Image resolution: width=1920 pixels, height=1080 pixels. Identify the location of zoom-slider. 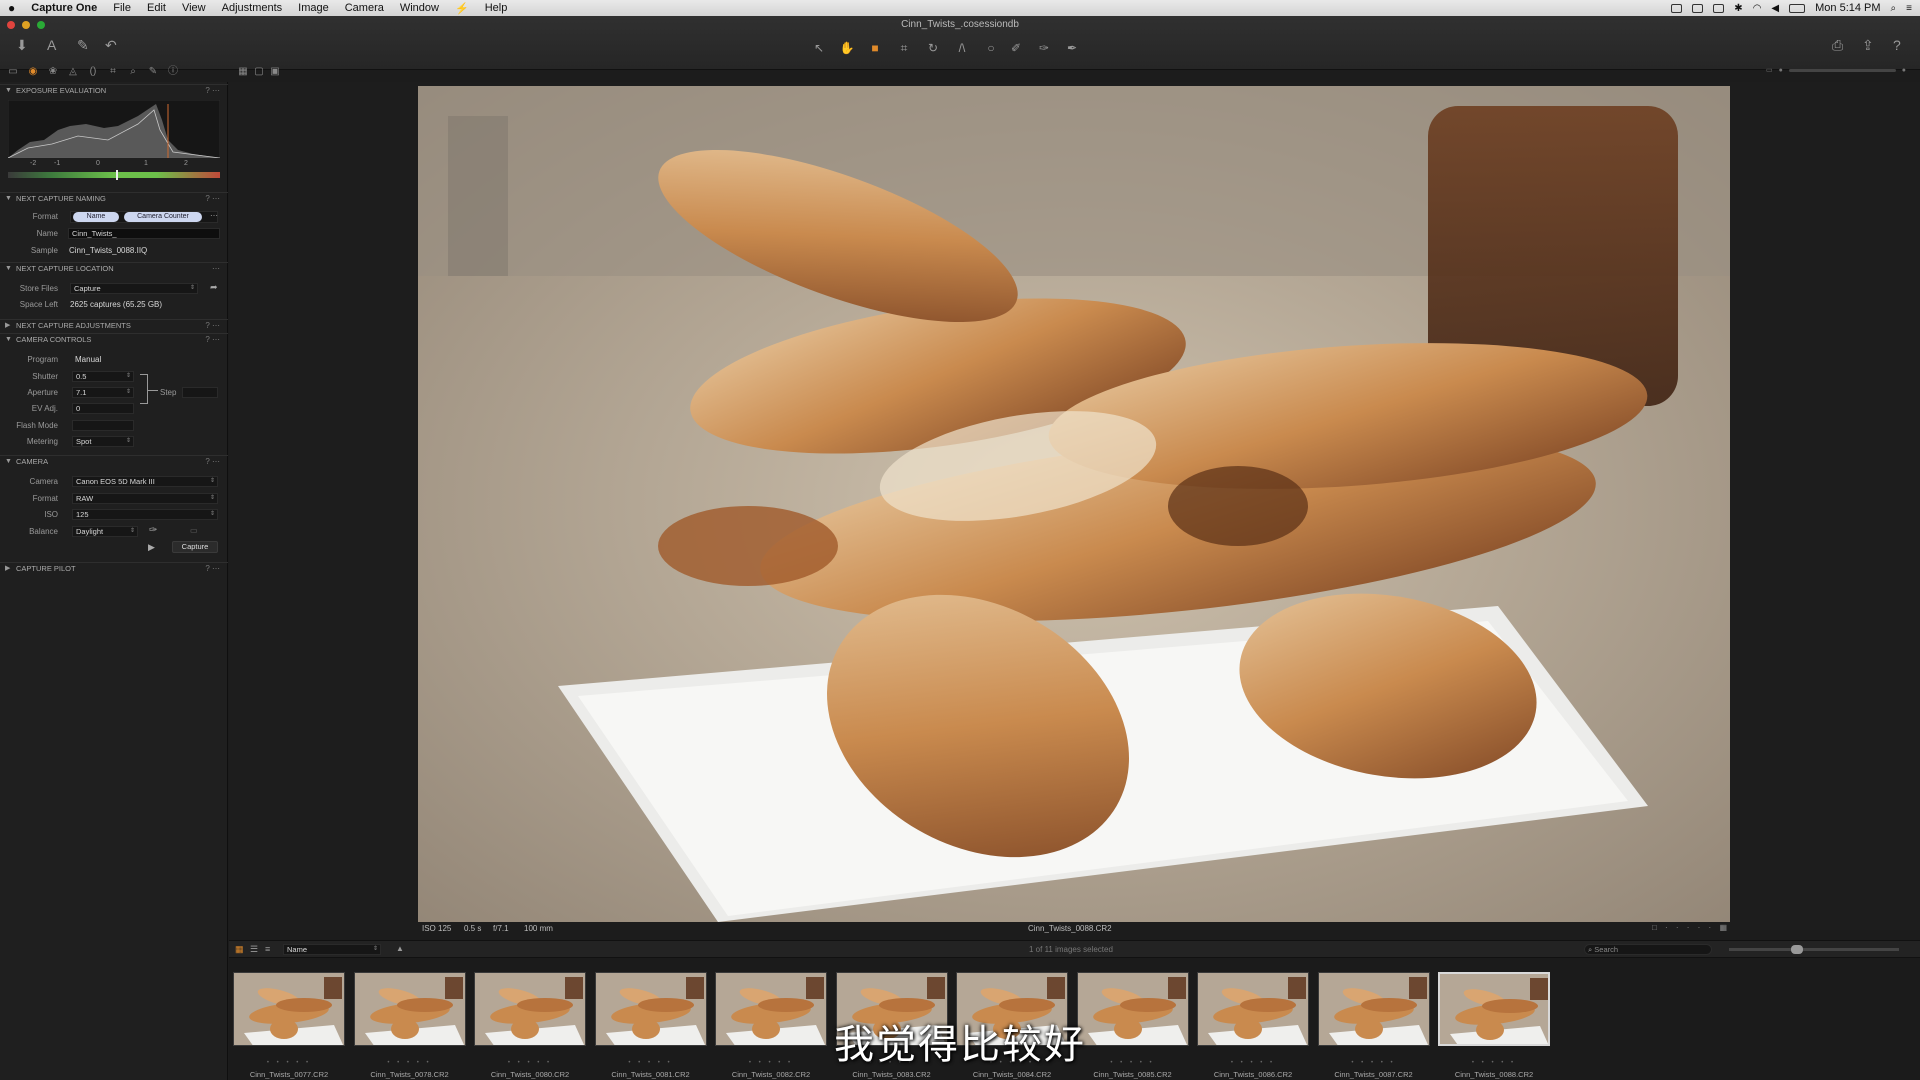
(1842, 70).